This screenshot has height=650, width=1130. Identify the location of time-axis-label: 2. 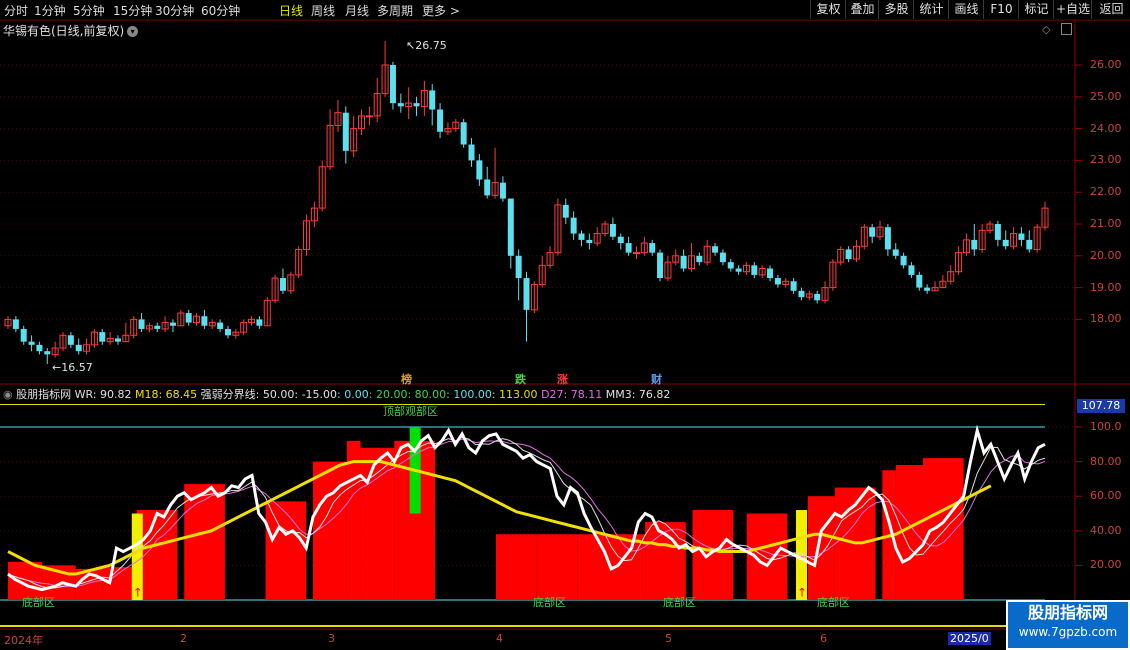
(183, 638).